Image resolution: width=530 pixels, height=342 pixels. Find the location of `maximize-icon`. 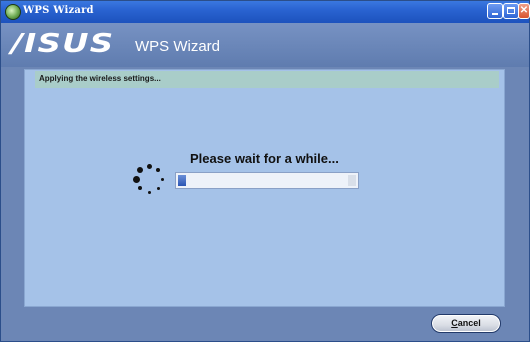

maximize-icon is located at coordinates (511, 10).